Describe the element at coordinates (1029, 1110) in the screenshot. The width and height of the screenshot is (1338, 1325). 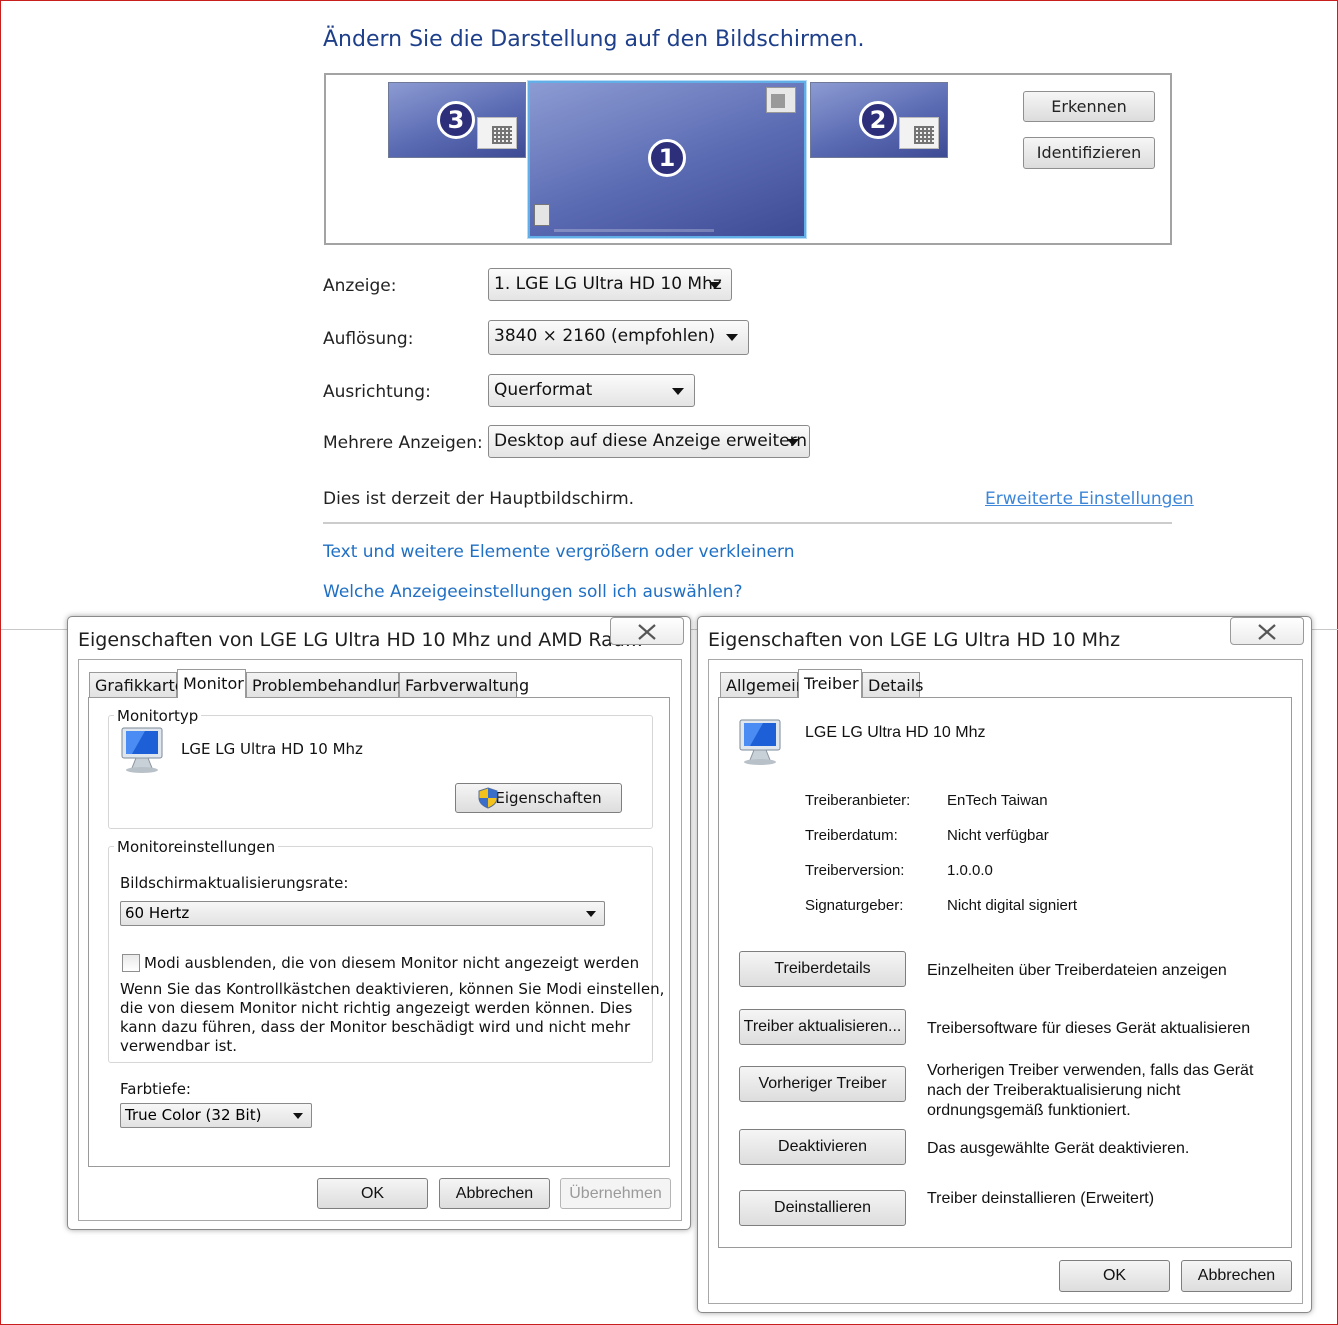
I see `rollback-description-line: ordnungsgemäß funktioniert.` at that location.